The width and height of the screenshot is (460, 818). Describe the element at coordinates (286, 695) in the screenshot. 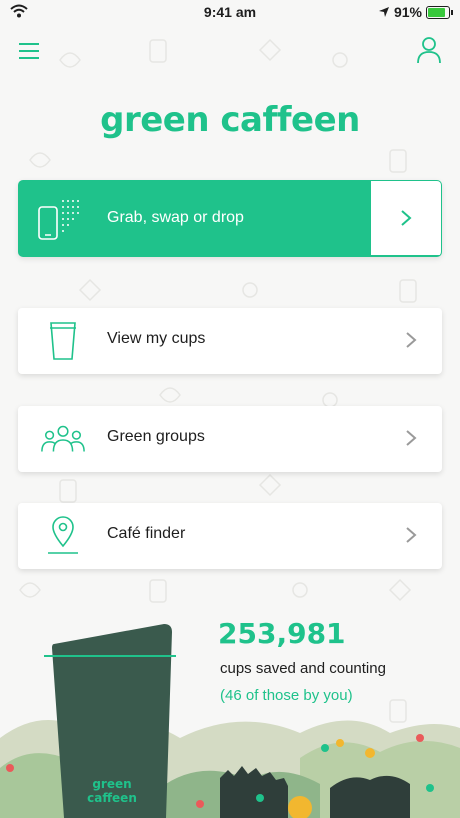

I see `user-cups-saved: (46 of those by you)` at that location.